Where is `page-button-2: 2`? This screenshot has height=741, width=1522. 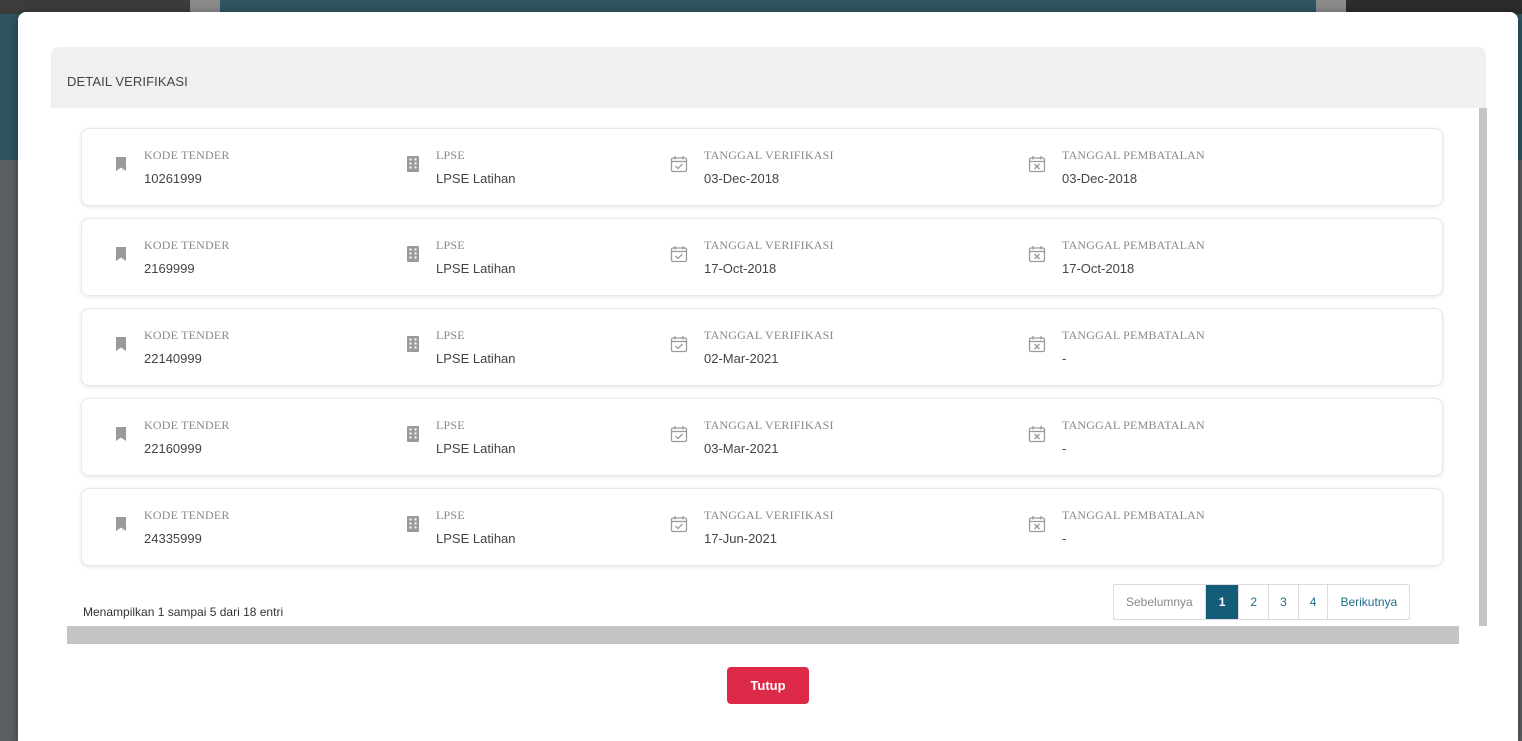 page-button-2: 2 is located at coordinates (1253, 602).